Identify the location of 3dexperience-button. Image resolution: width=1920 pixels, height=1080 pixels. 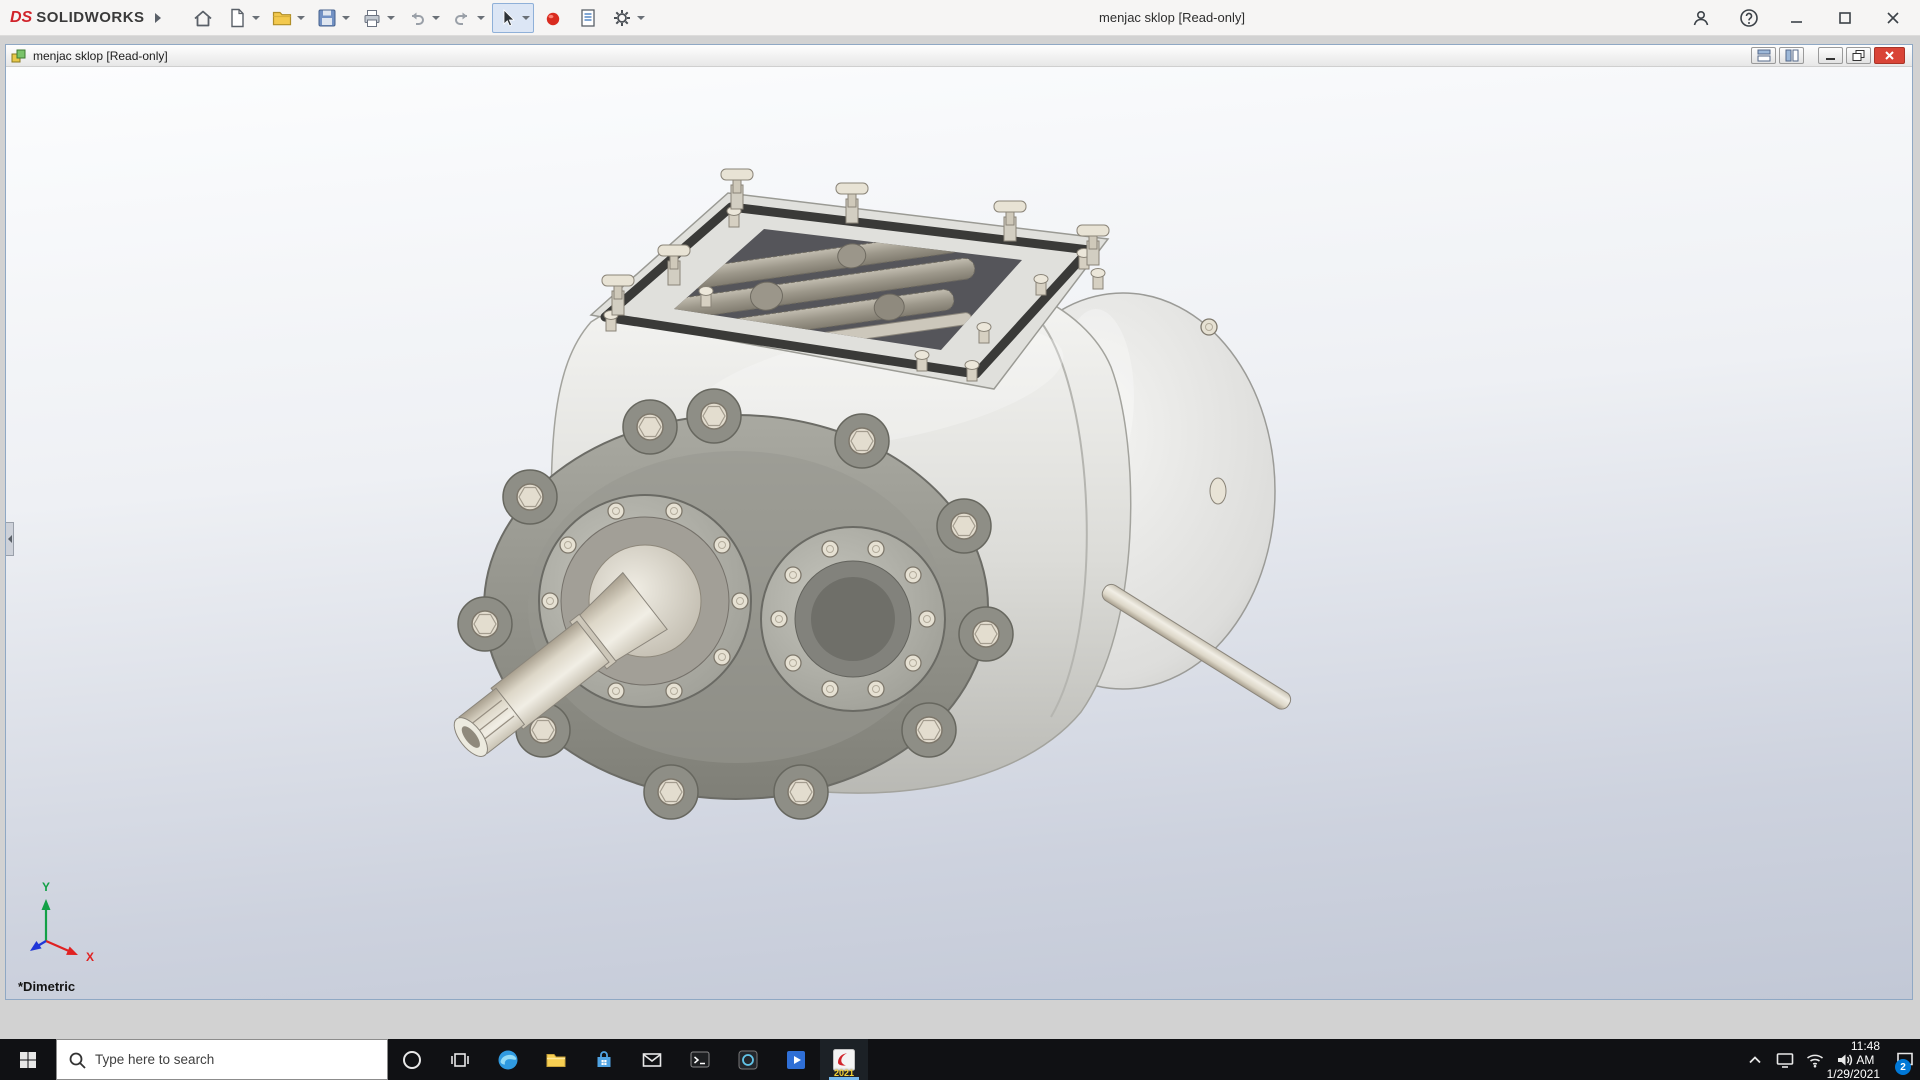
(553, 18).